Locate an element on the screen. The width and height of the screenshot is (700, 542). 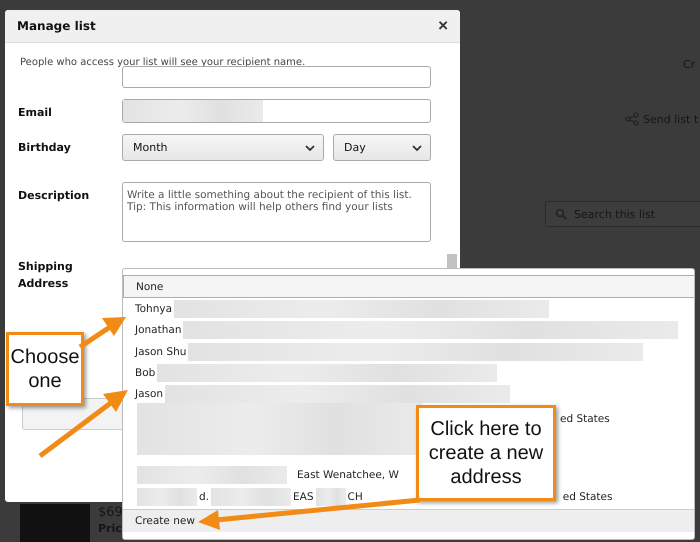
address-option: Tohnya is located at coordinates (408, 309).